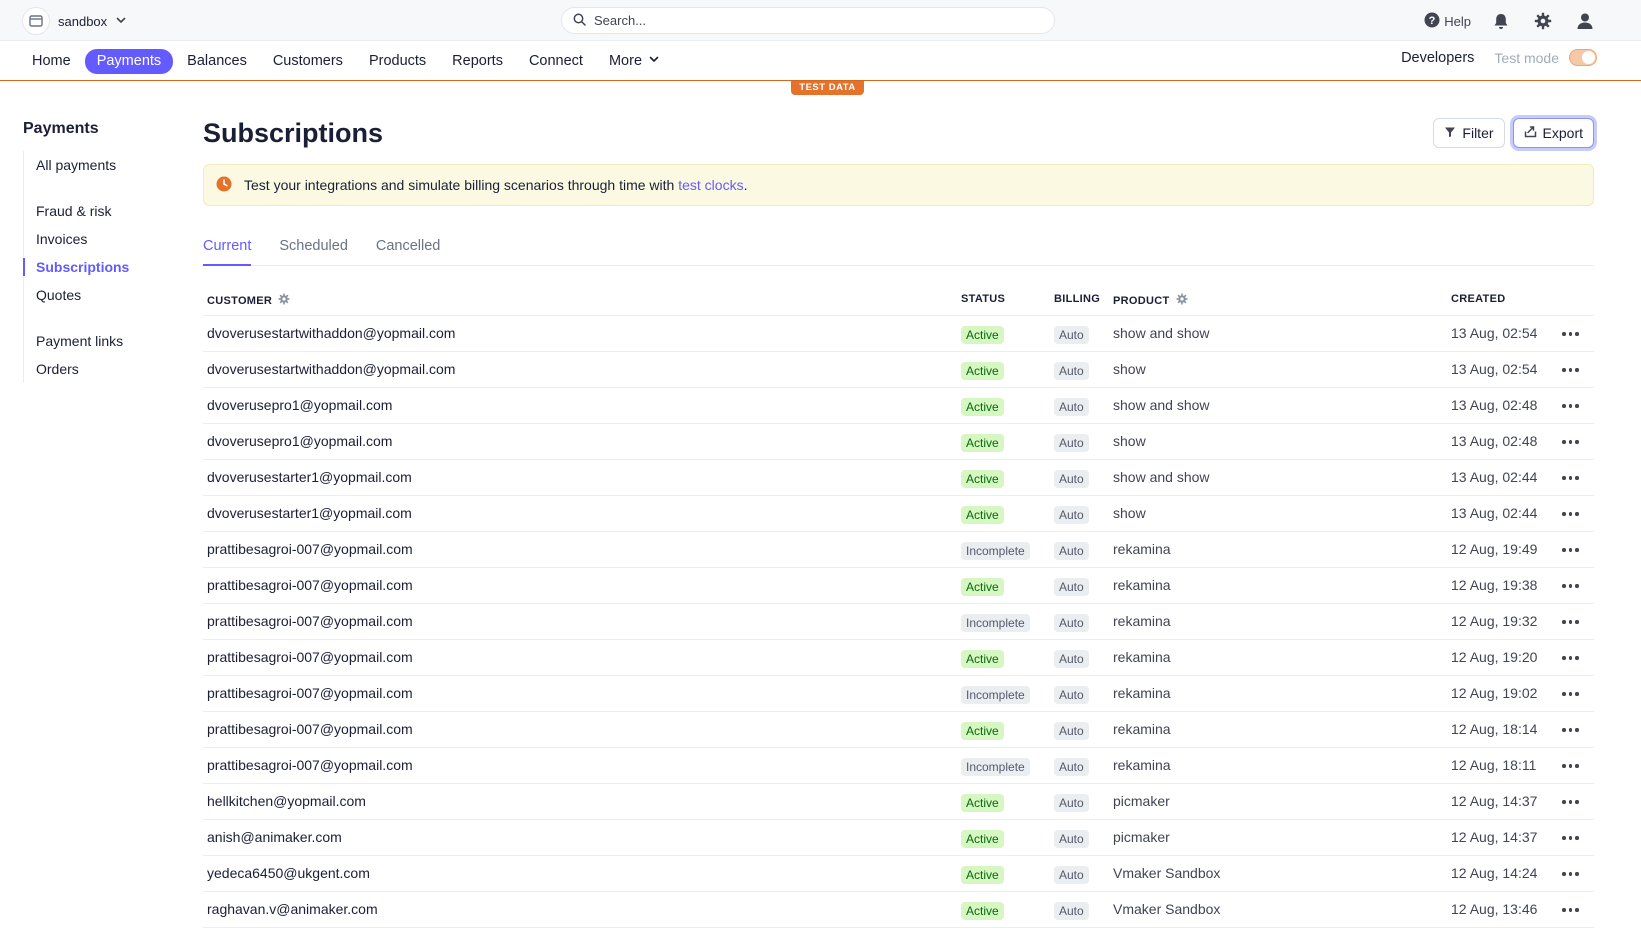  Describe the element at coordinates (556, 61) in the screenshot. I see `nav-connect: Connect` at that location.